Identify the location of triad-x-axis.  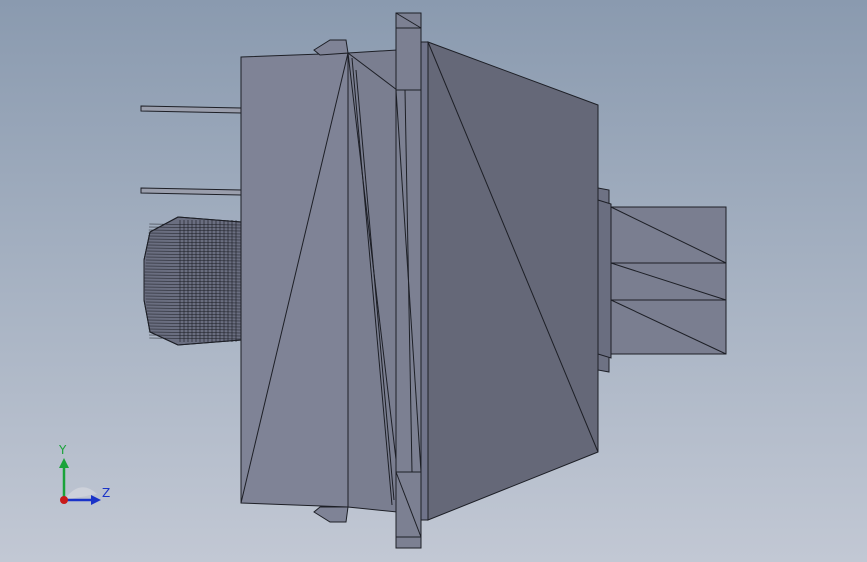
(64, 500).